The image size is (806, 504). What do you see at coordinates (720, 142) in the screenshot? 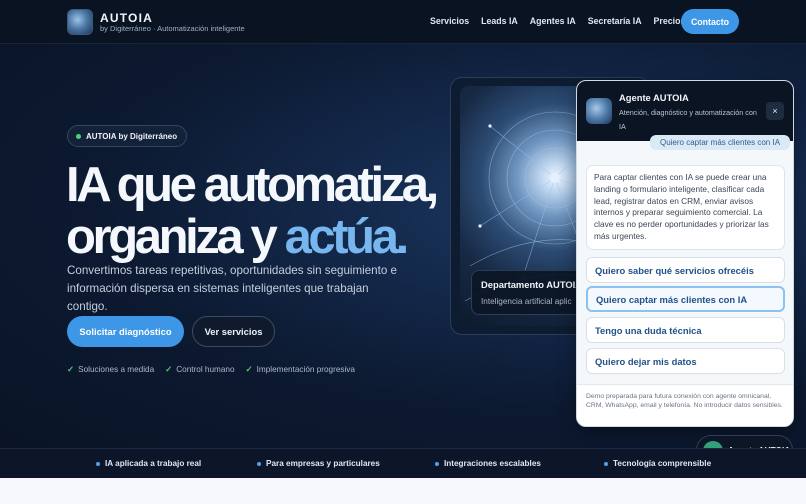
I see `user-message: Quiero captar más clientes con IA` at bounding box center [720, 142].